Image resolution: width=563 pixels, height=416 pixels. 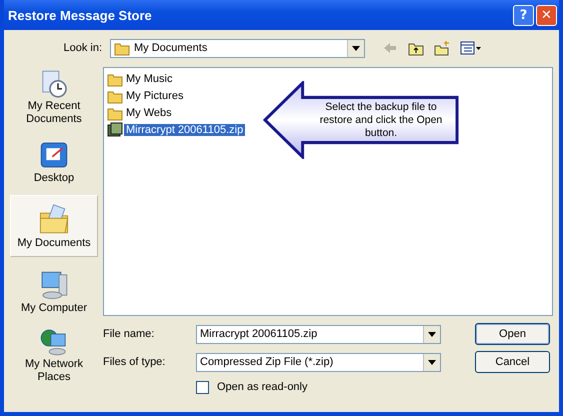 What do you see at coordinates (546, 15) in the screenshot?
I see `close-button: ✕` at bounding box center [546, 15].